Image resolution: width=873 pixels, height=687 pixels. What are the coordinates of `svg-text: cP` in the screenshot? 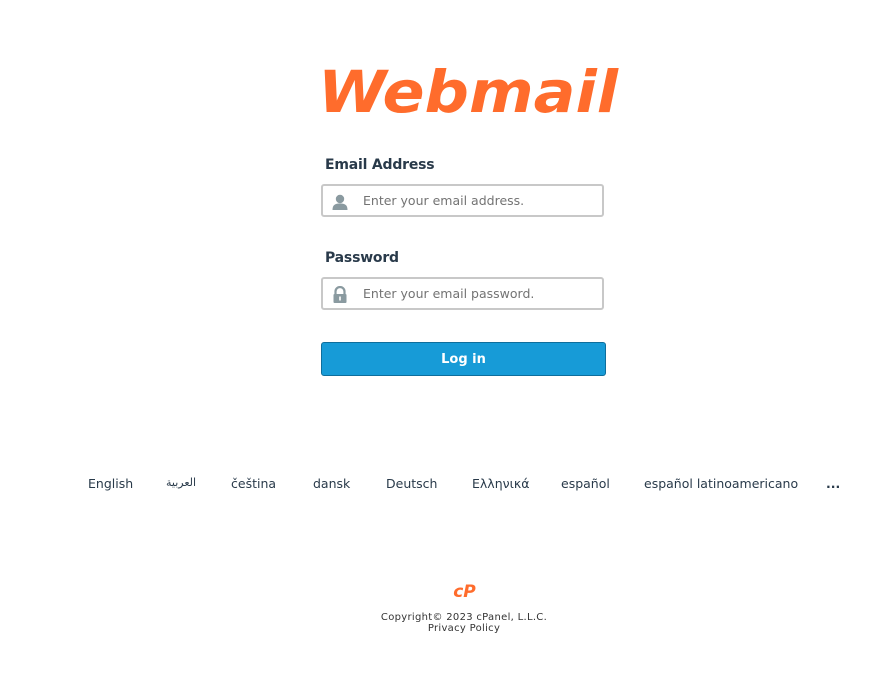 It's located at (464, 591).